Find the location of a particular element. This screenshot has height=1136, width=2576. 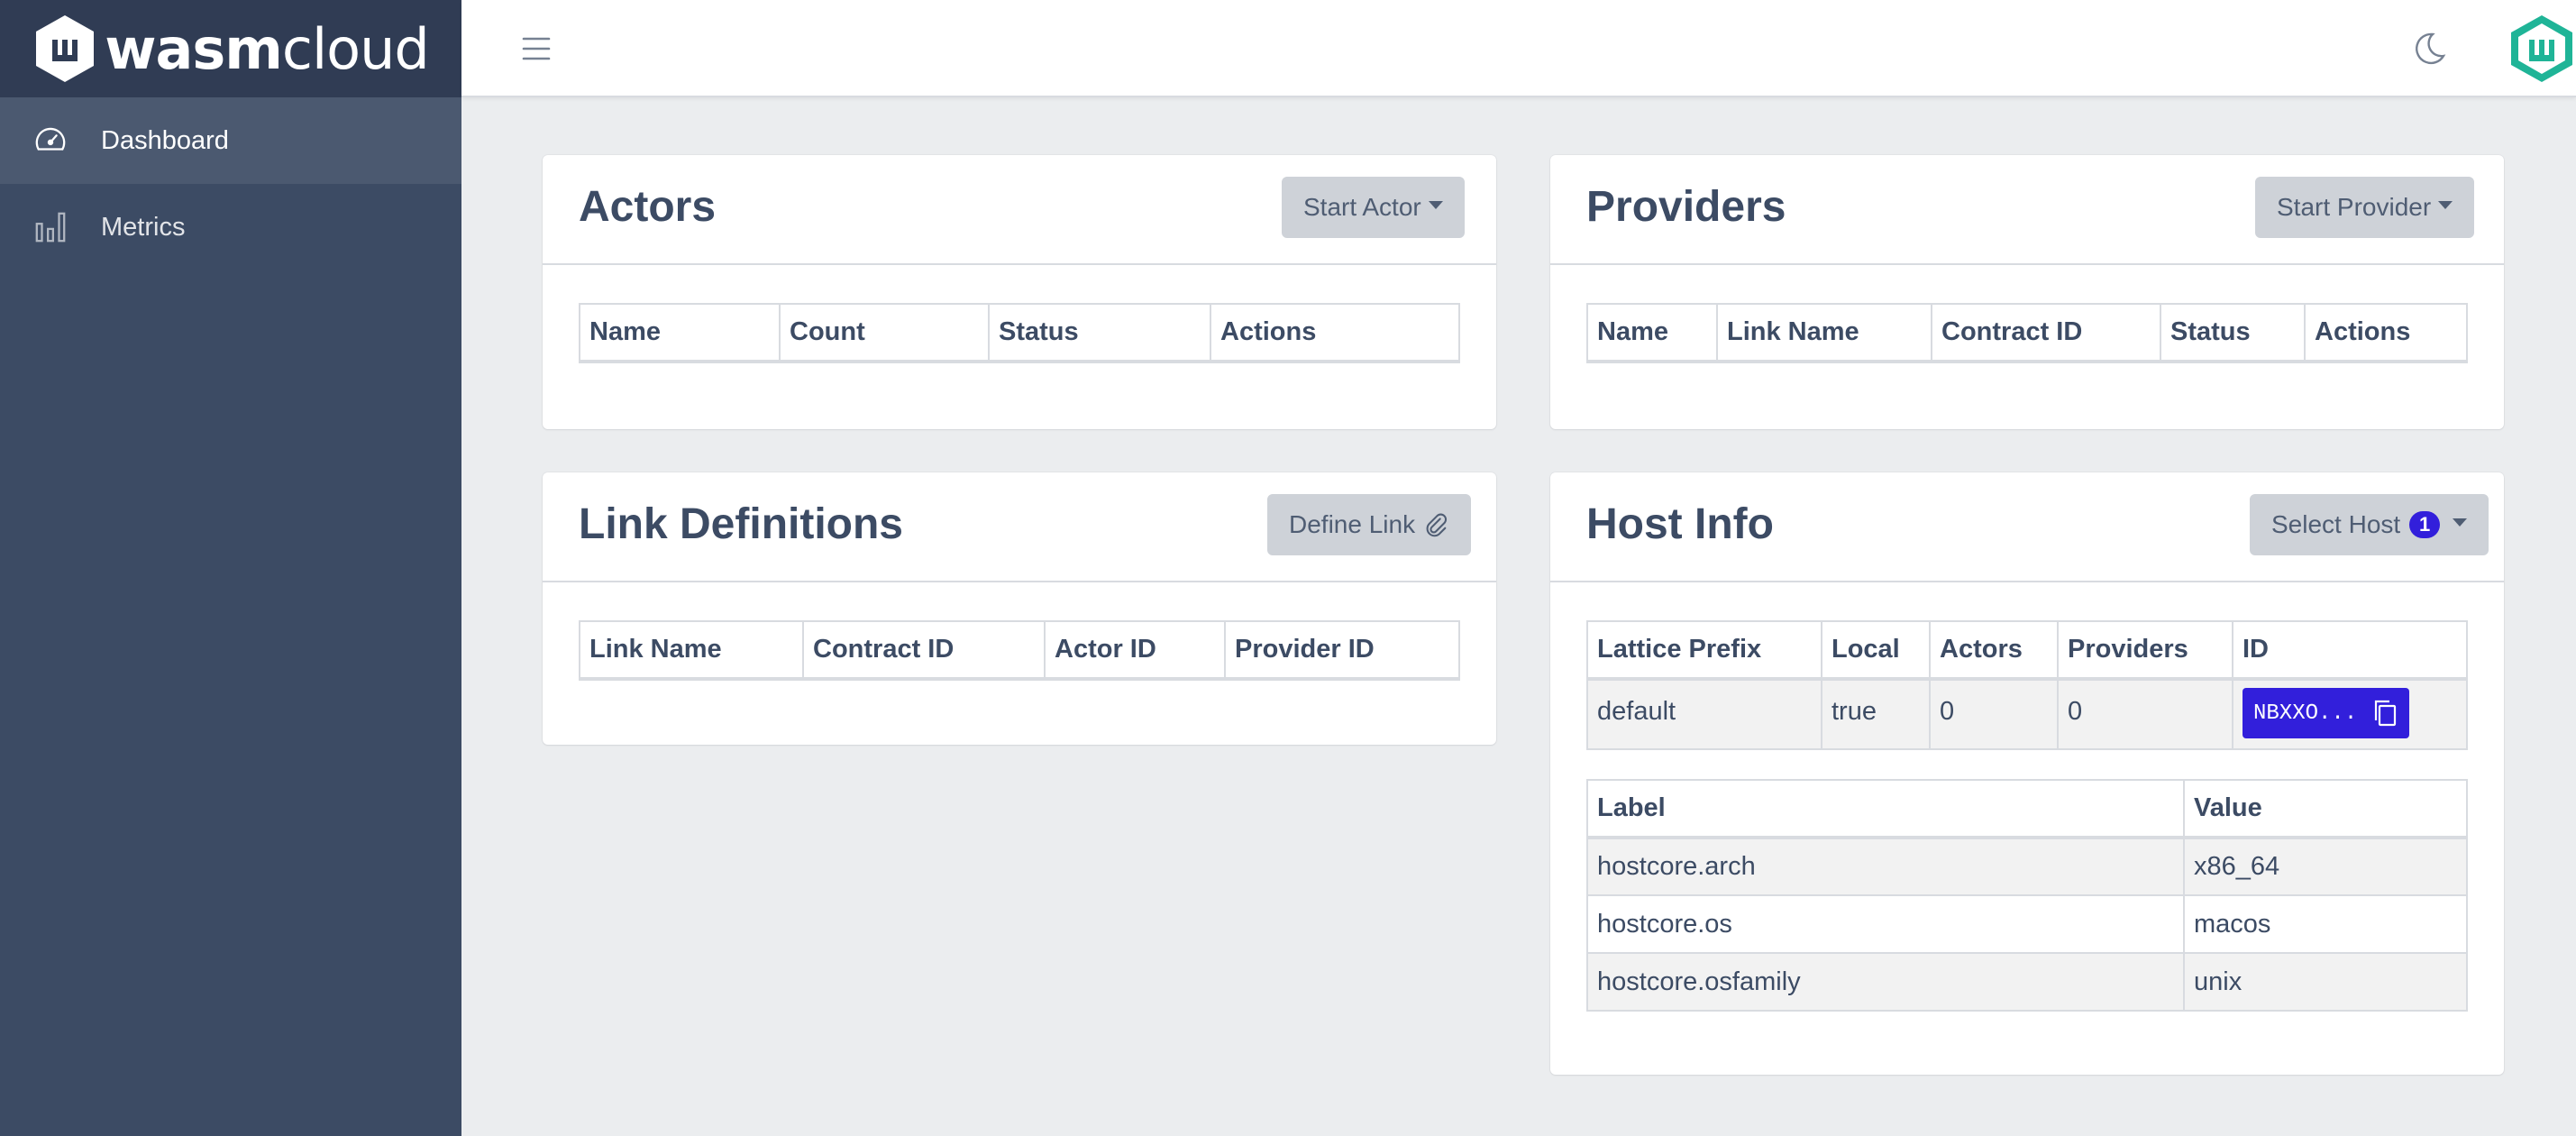

card-title: Actors is located at coordinates (648, 207).